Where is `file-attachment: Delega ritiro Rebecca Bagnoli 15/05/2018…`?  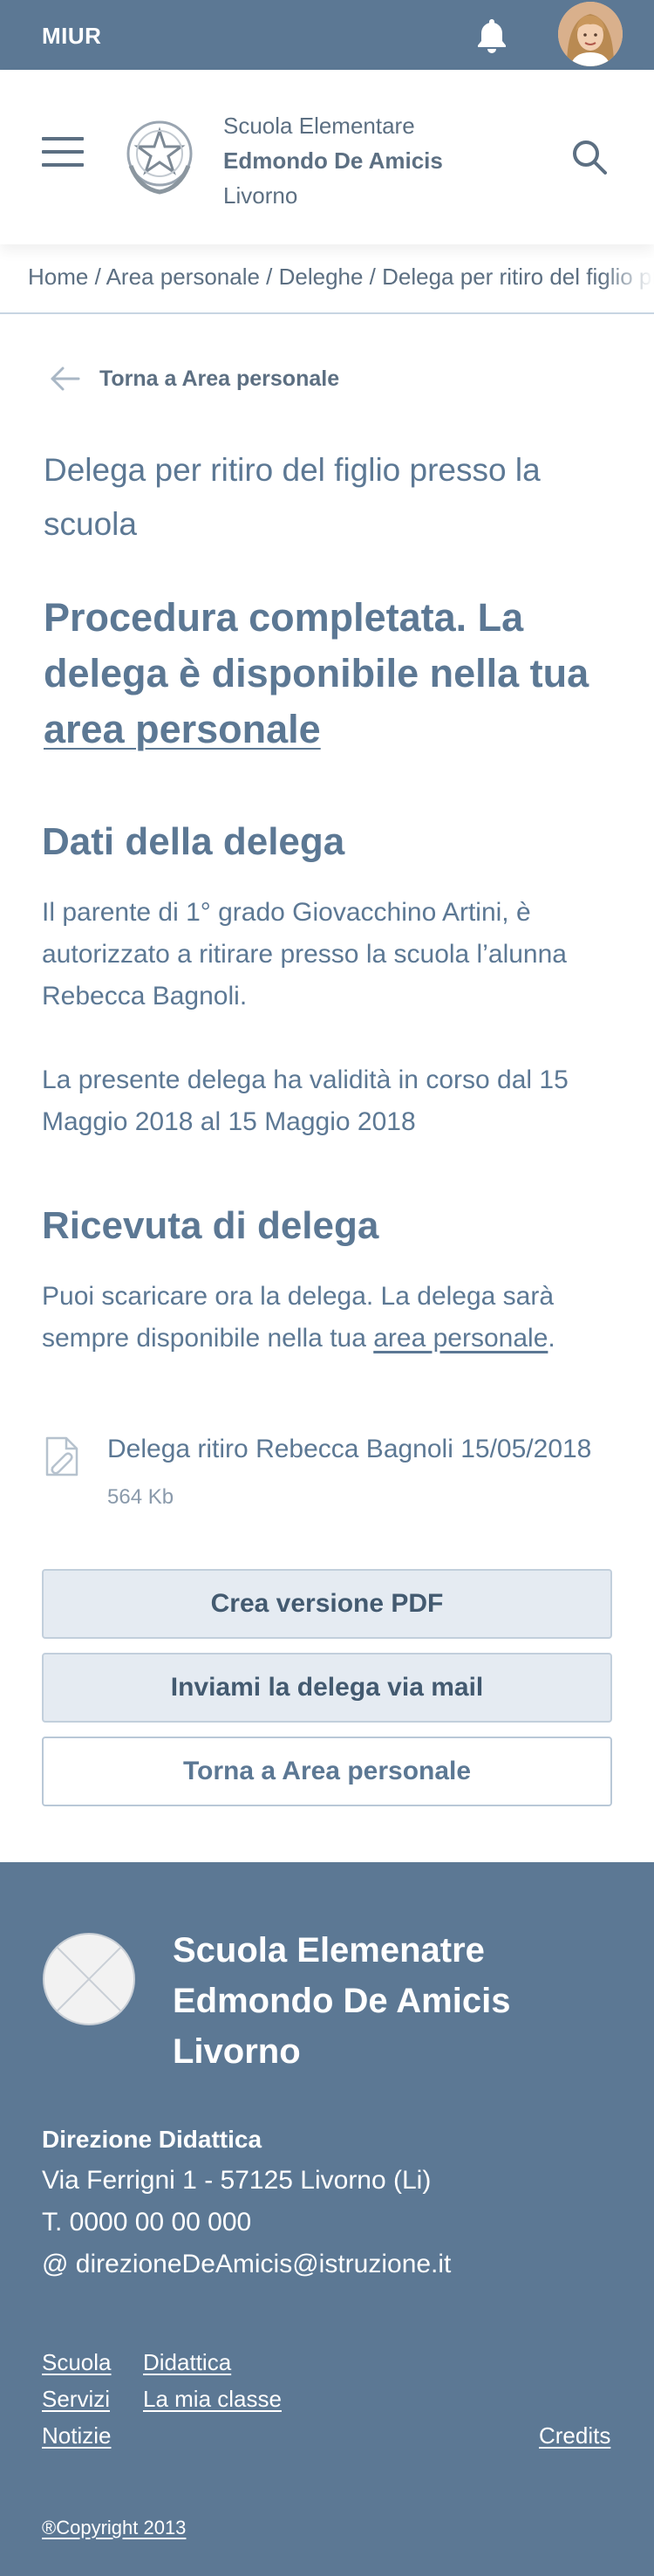 file-attachment: Delega ritiro Rebecca Bagnoli 15/05/2018… is located at coordinates (338, 1474).